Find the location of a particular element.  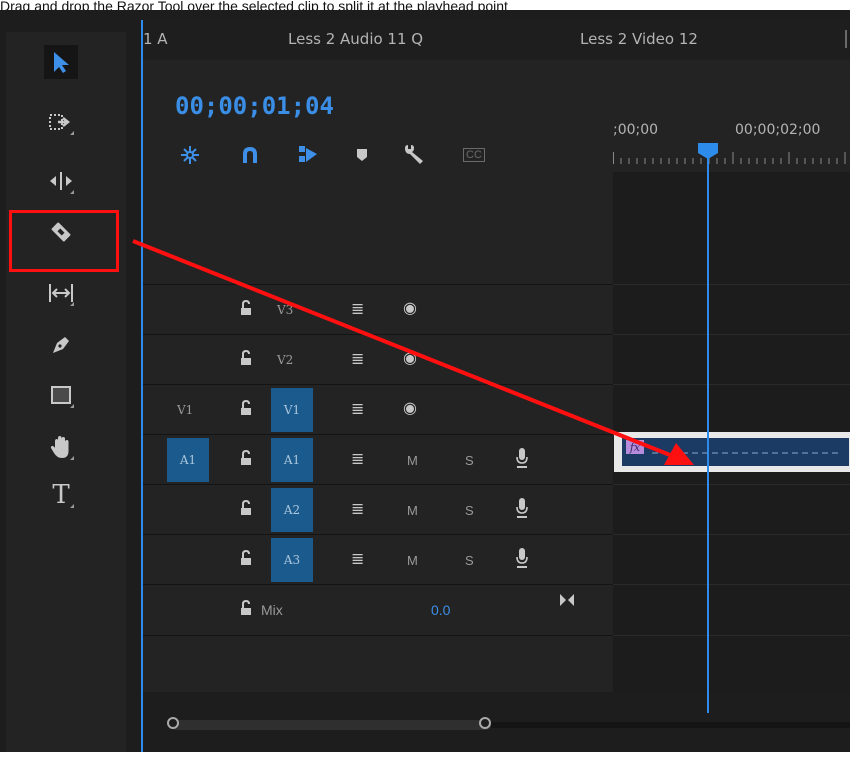

track-target-a2: A2 is located at coordinates (292, 510).